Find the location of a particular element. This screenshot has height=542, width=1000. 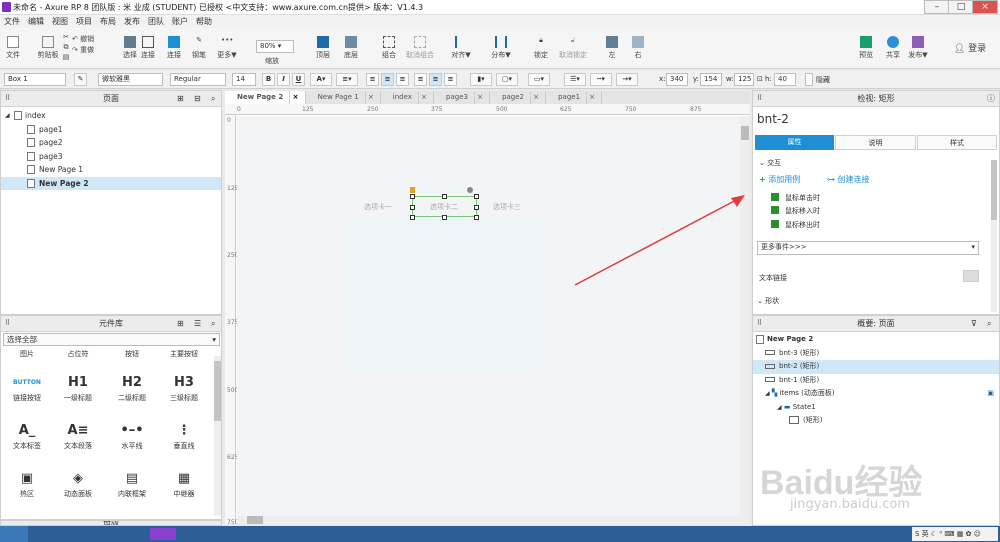

info-icon: ⓘ is located at coordinates (991, 98).